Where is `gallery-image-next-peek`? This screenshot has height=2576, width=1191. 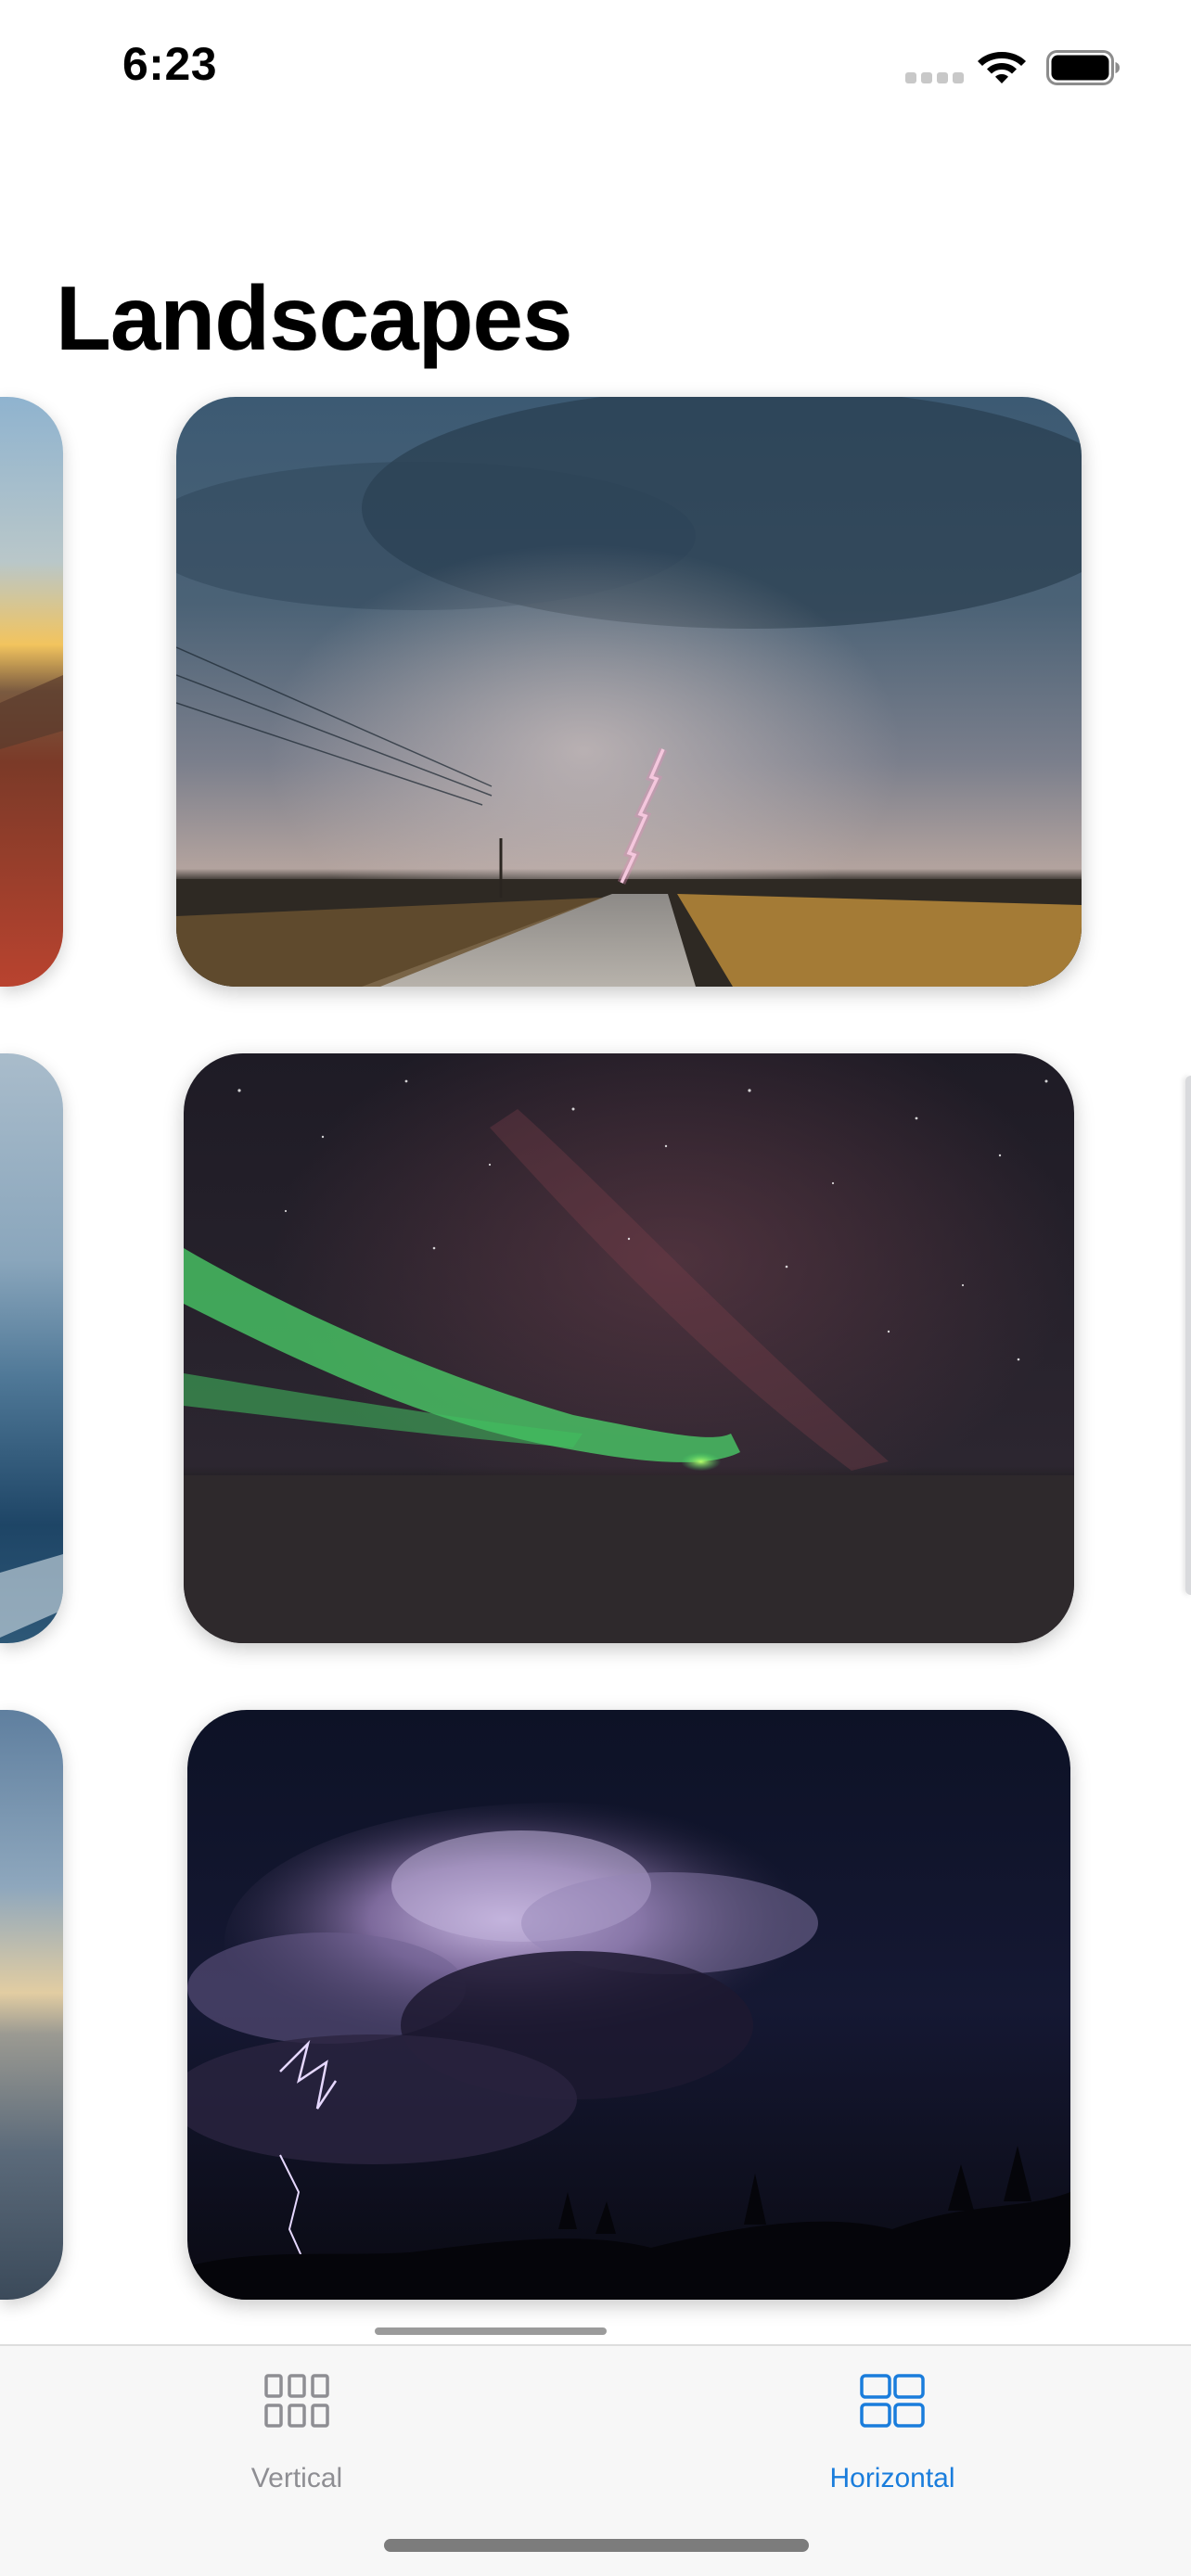 gallery-image-next-peek is located at coordinates (1188, 1336).